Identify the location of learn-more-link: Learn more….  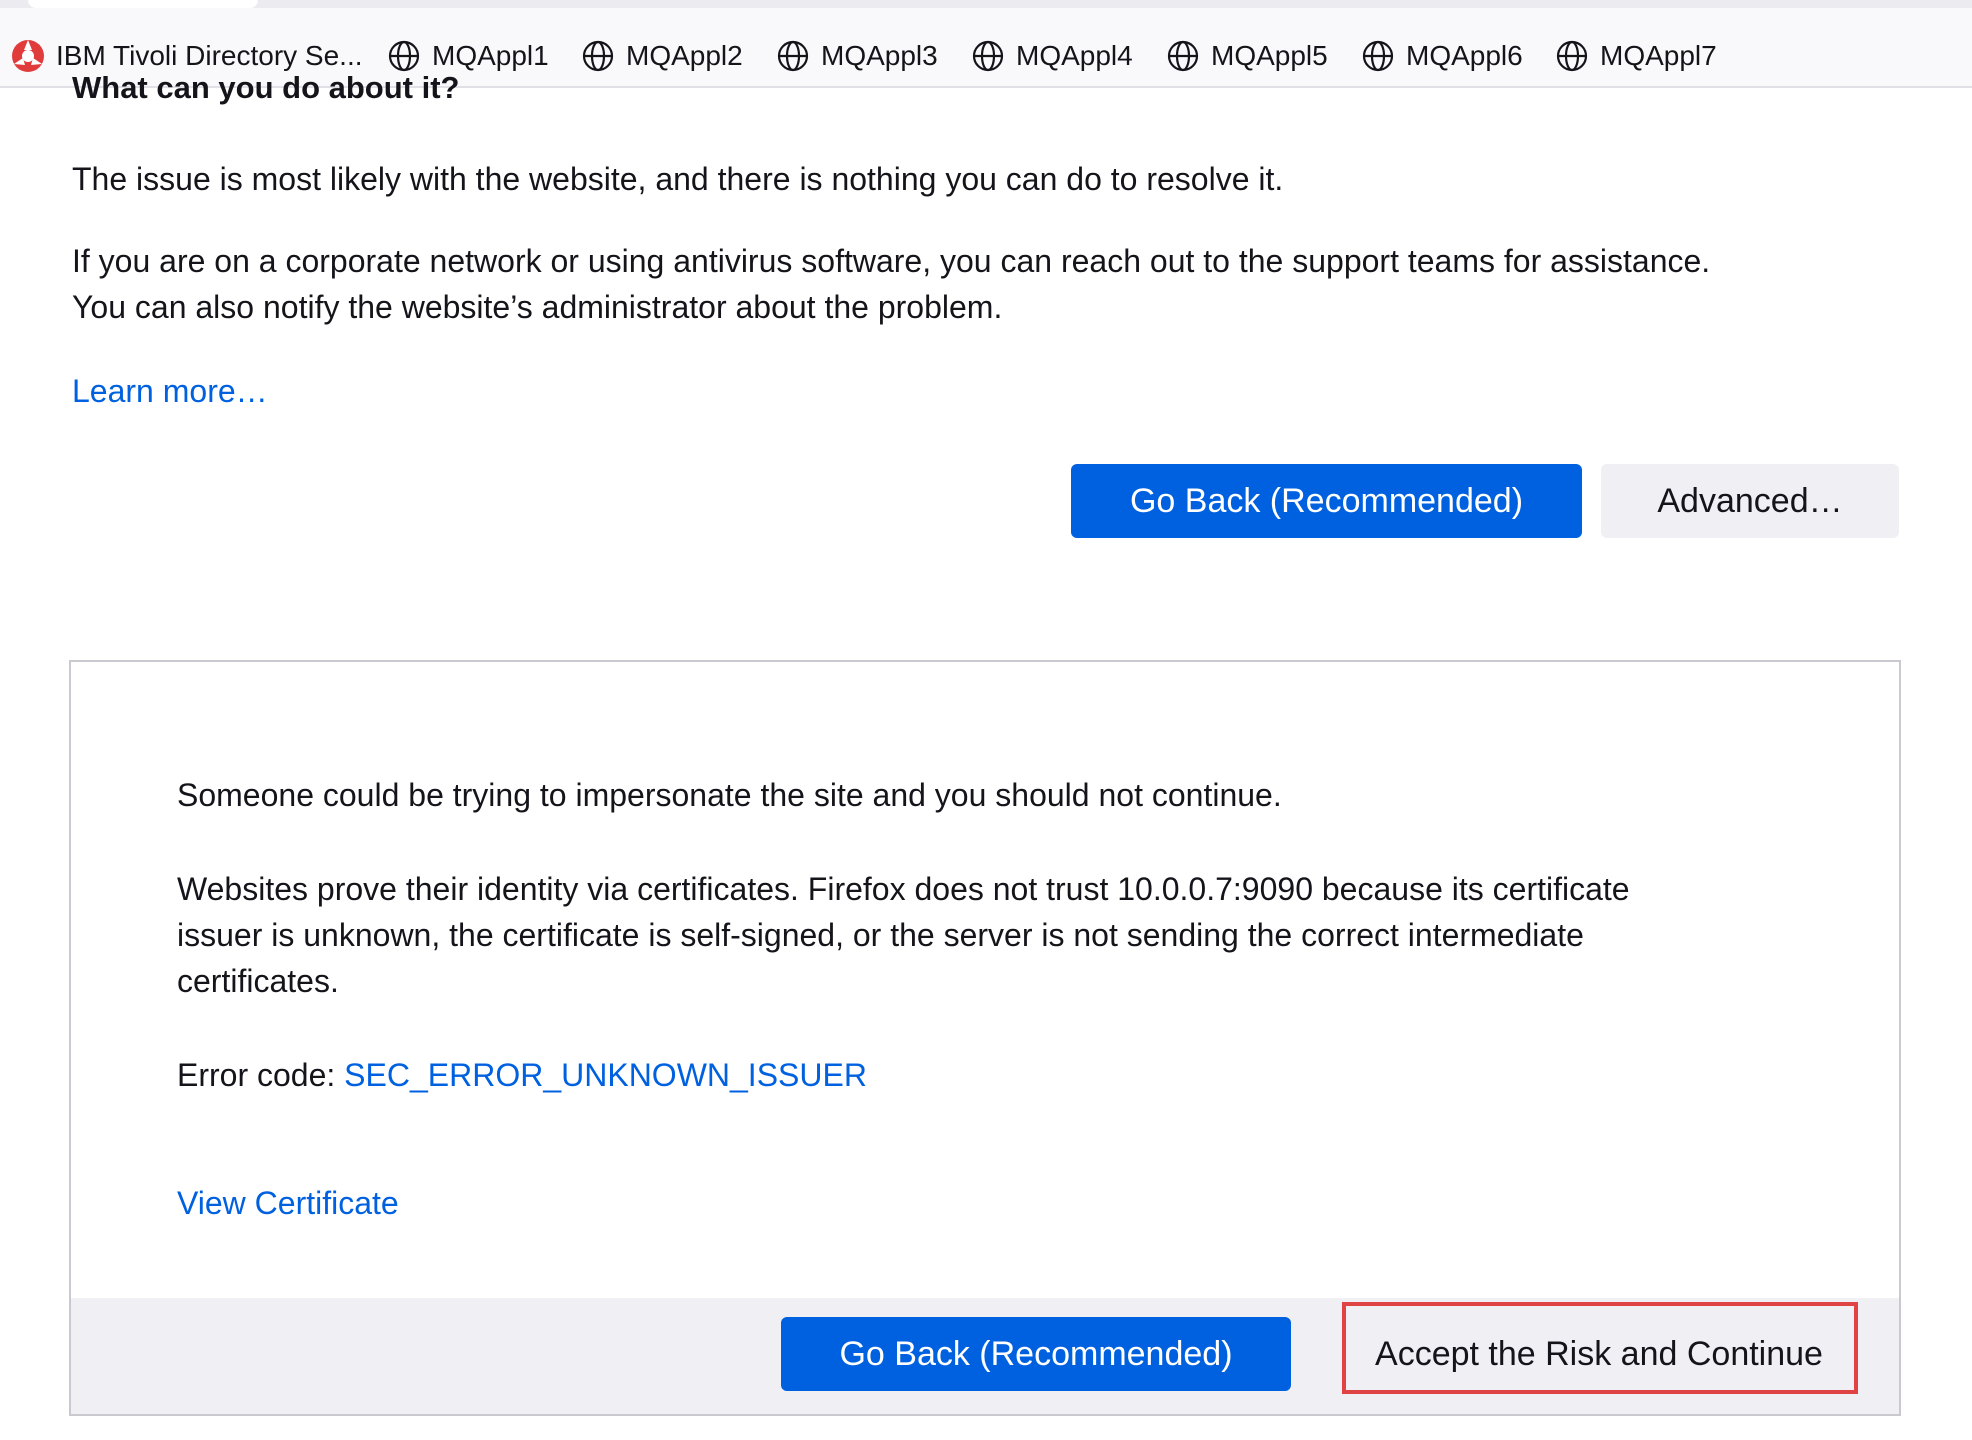
(170, 391).